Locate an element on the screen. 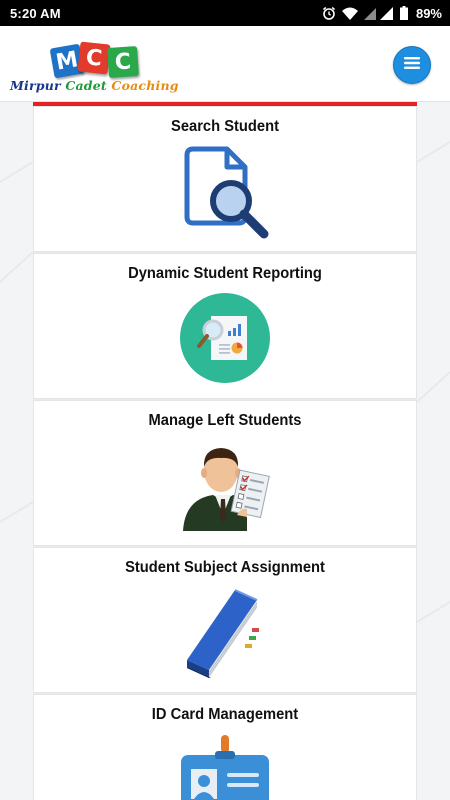  logo-letter-c1: C is located at coordinates (94, 58).